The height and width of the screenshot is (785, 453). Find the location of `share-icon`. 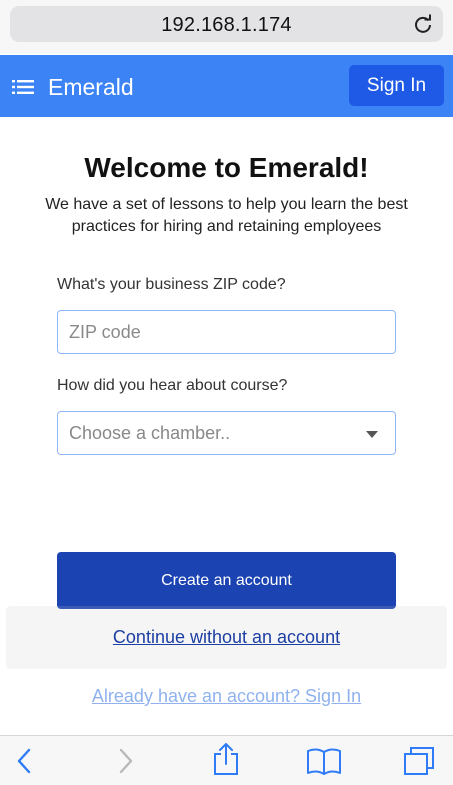

share-icon is located at coordinates (226, 759).